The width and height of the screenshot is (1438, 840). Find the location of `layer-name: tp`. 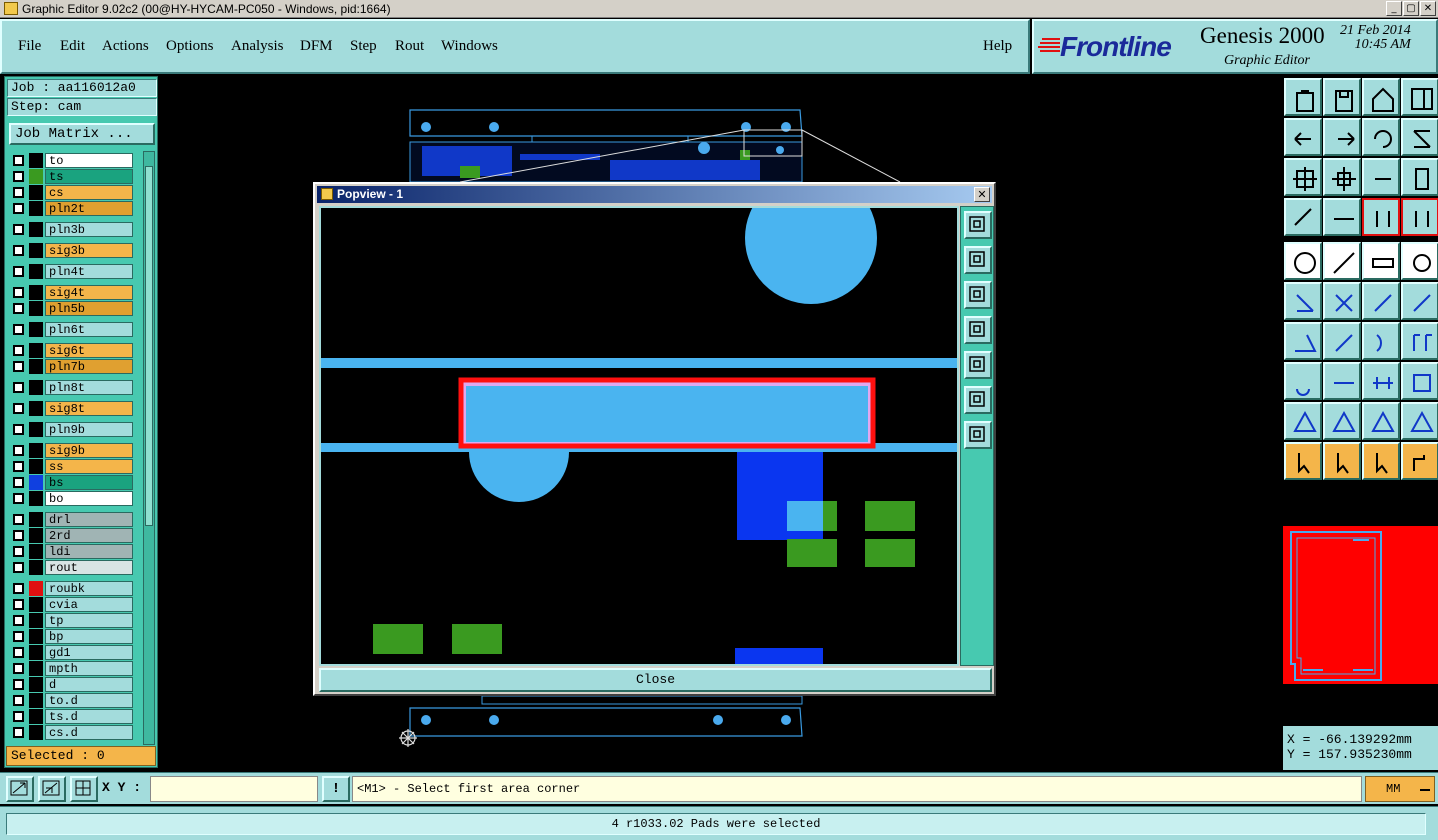

layer-name: tp is located at coordinates (89, 620).